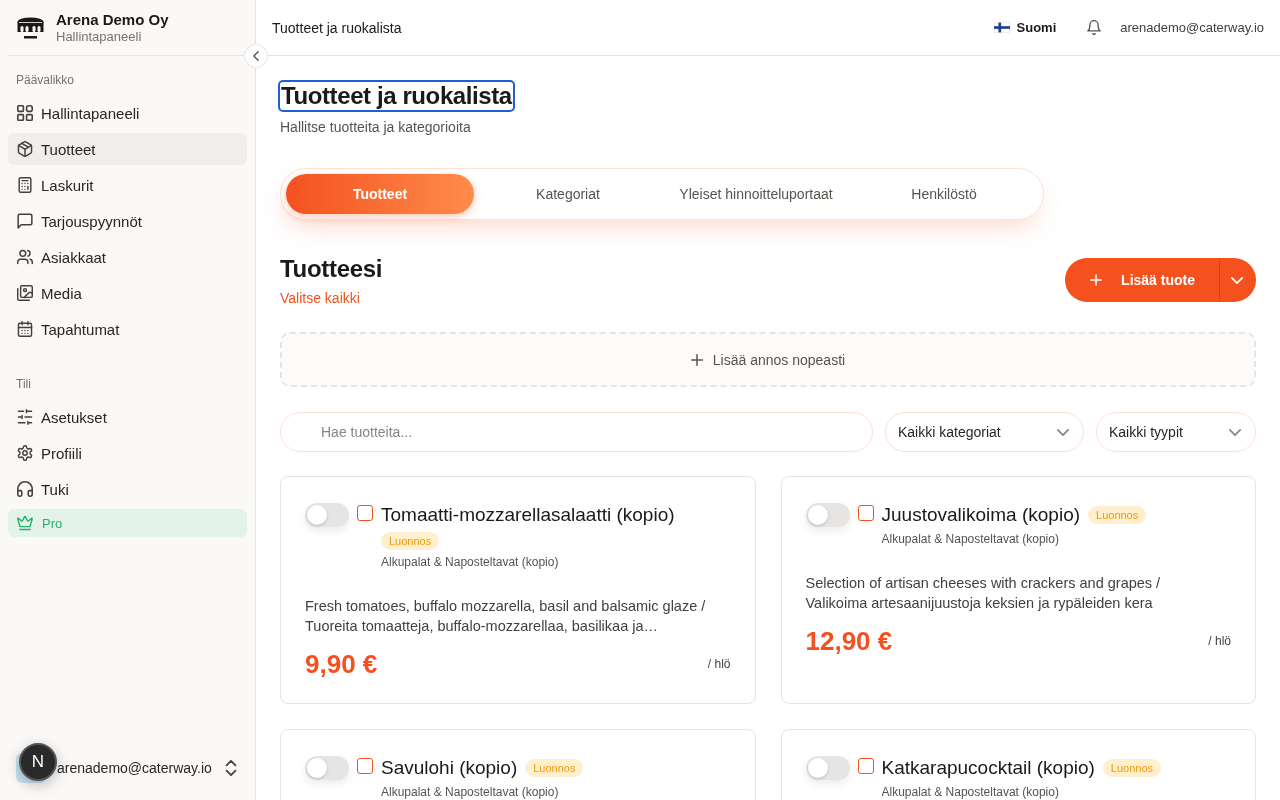 The image size is (1280, 800). Describe the element at coordinates (23, 384) in the screenshot. I see `section-heading: Tili` at that location.